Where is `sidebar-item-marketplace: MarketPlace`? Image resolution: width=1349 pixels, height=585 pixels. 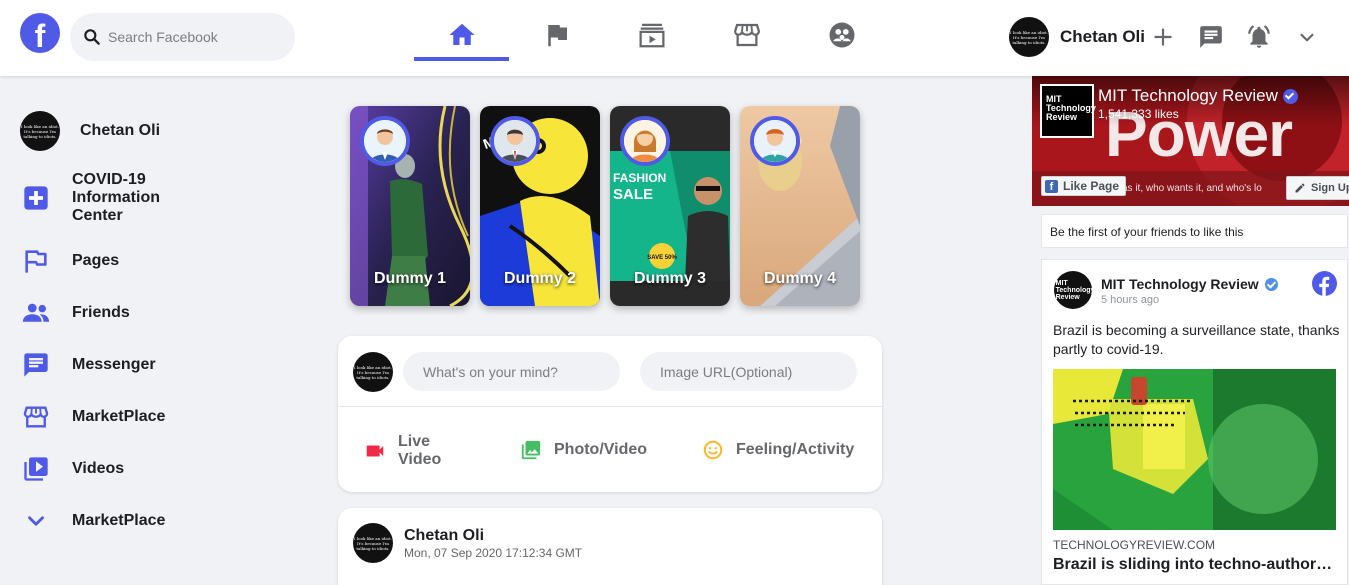 sidebar-item-marketplace: MarketPlace is located at coordinates (92, 417).